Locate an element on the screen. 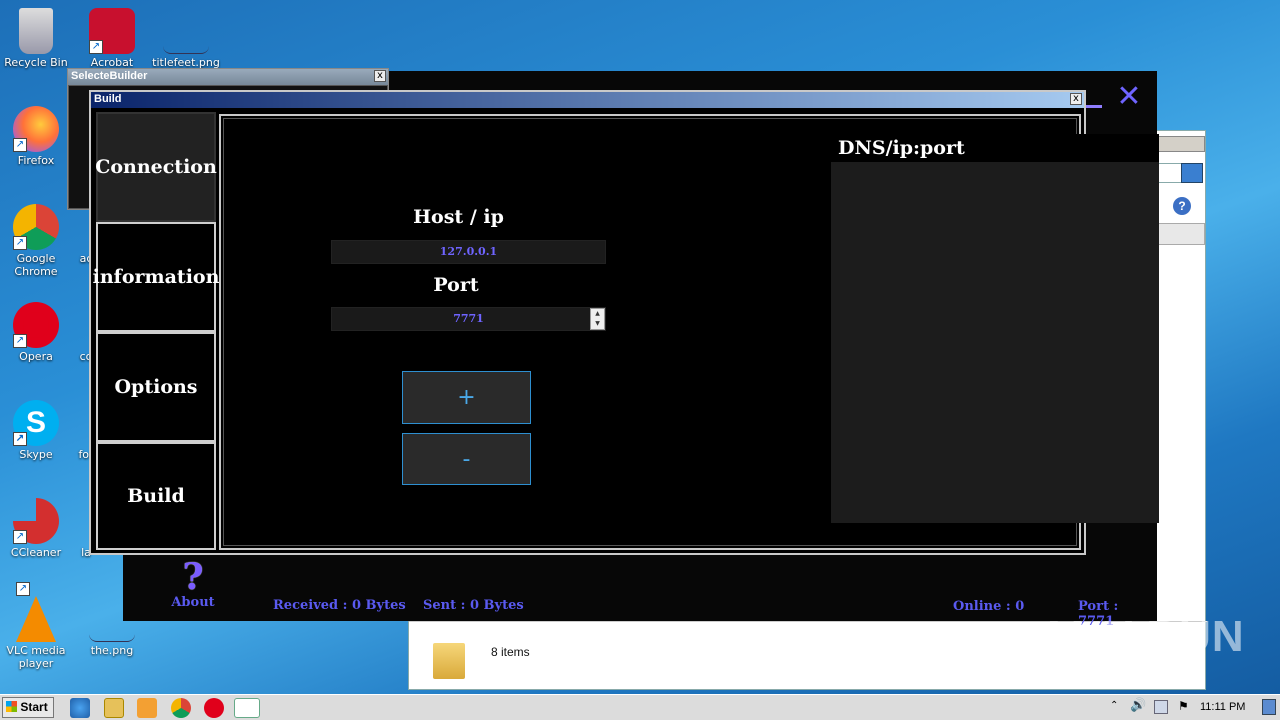  taskbar-clock: 11:11 PM is located at coordinates (1222, 707).